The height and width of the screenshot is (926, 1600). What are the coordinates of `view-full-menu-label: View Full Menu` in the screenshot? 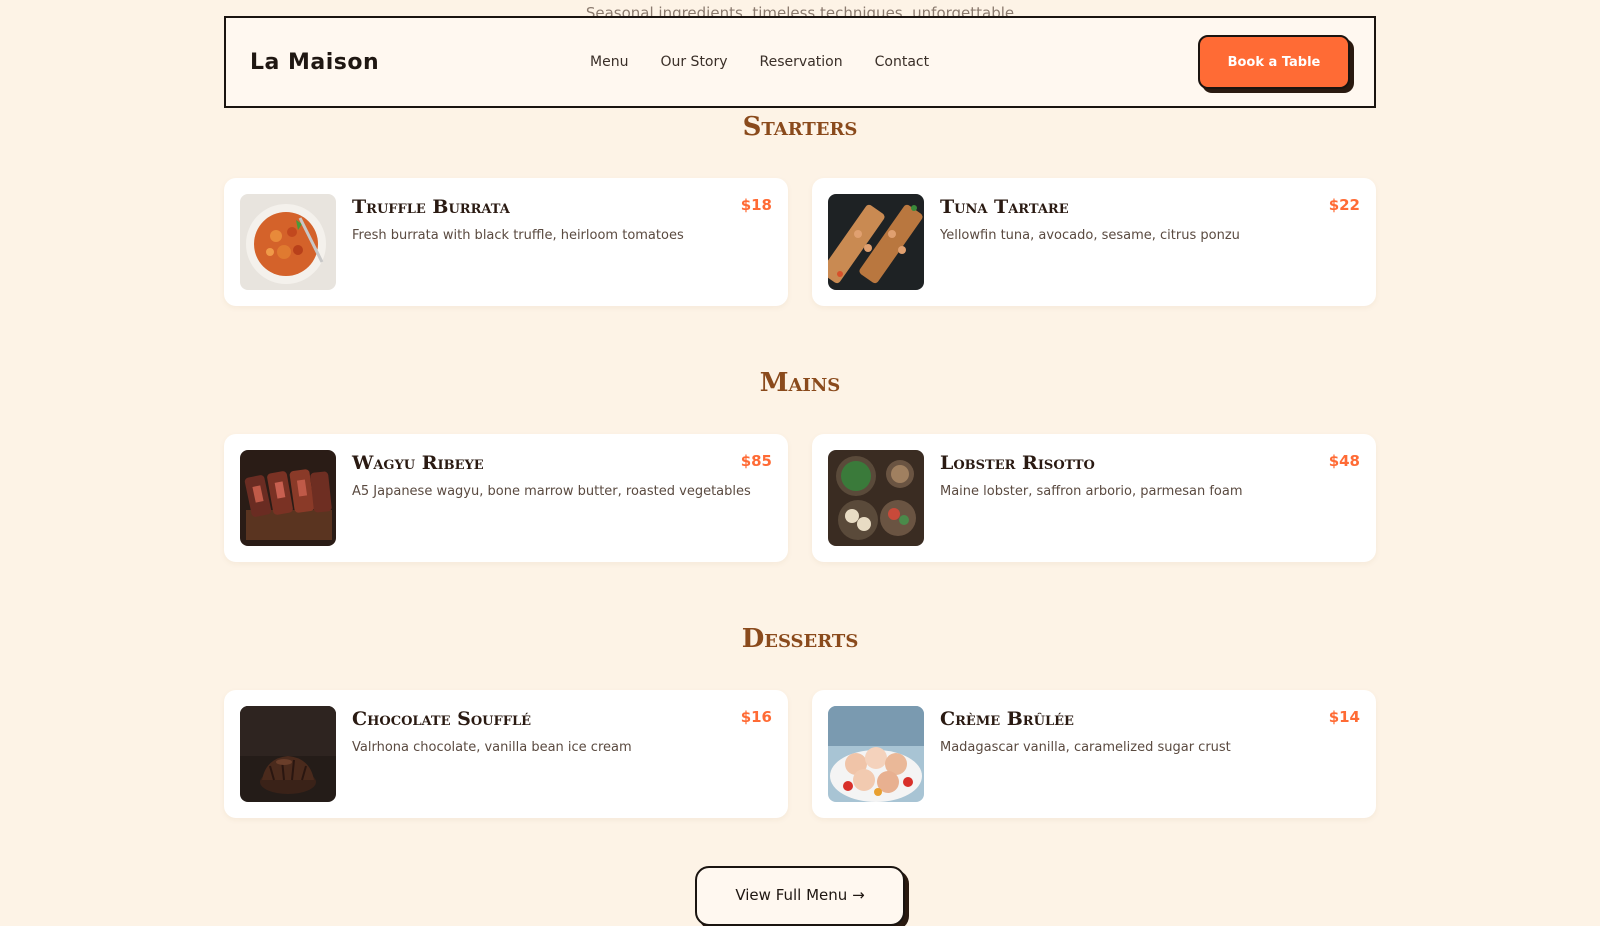 It's located at (791, 895).